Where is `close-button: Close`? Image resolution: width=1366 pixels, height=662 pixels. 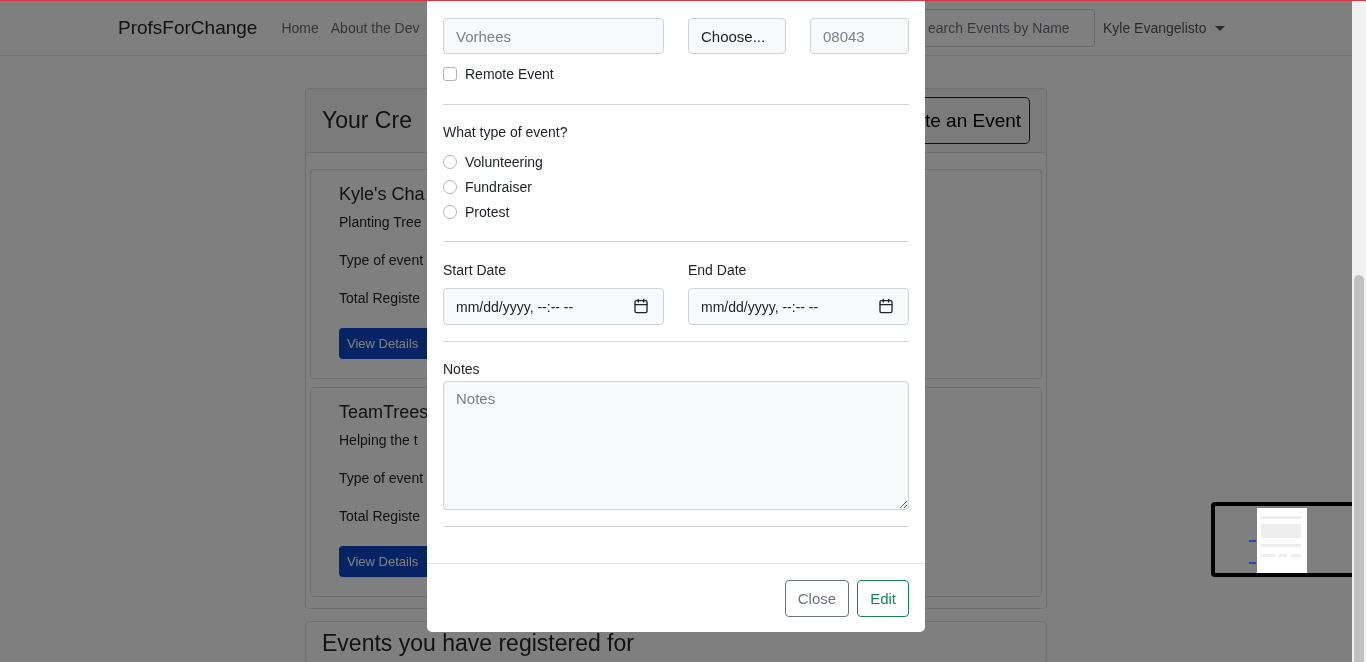
close-button: Close is located at coordinates (817, 598).